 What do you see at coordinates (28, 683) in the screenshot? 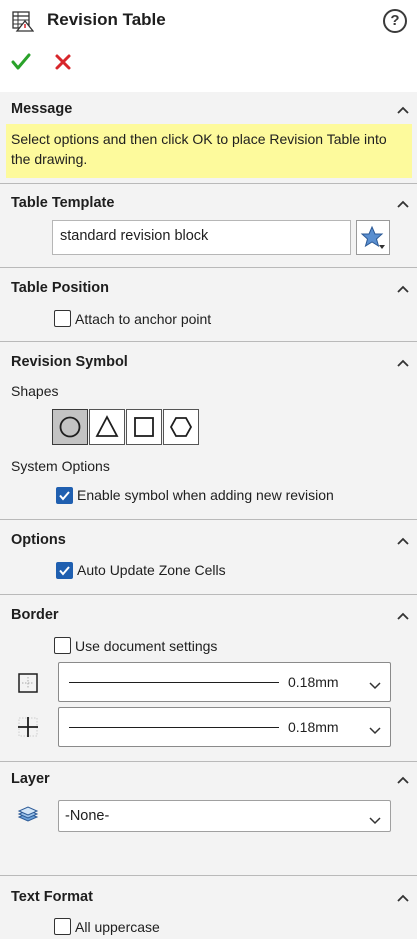
I see `box-border-icon` at bounding box center [28, 683].